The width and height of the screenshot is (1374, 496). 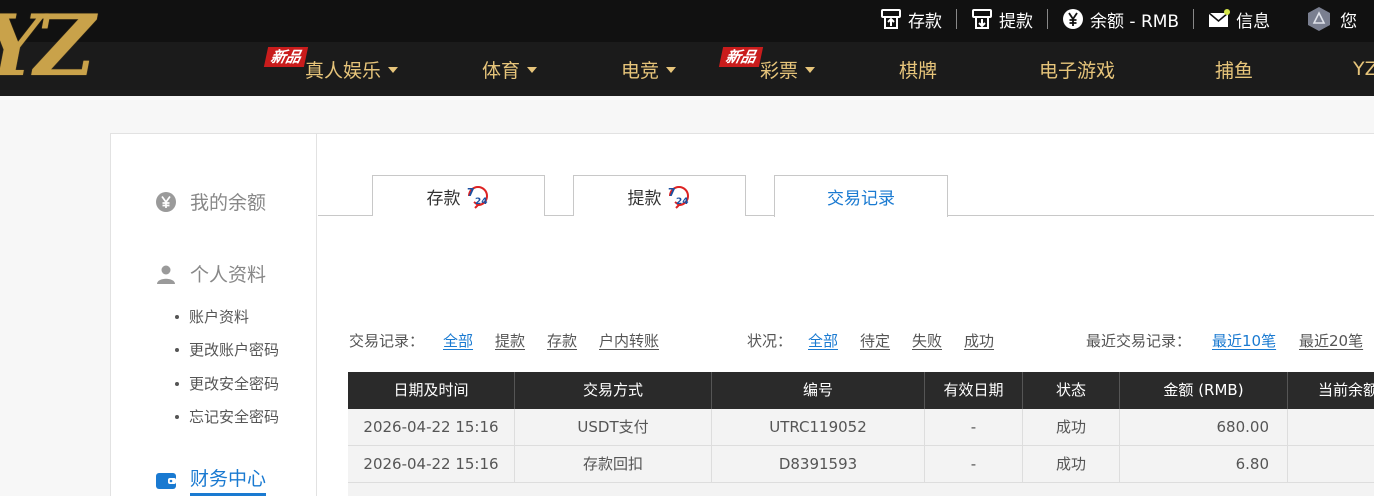 I want to click on tab-deposit: 存款 7 24, so click(x=458, y=195).